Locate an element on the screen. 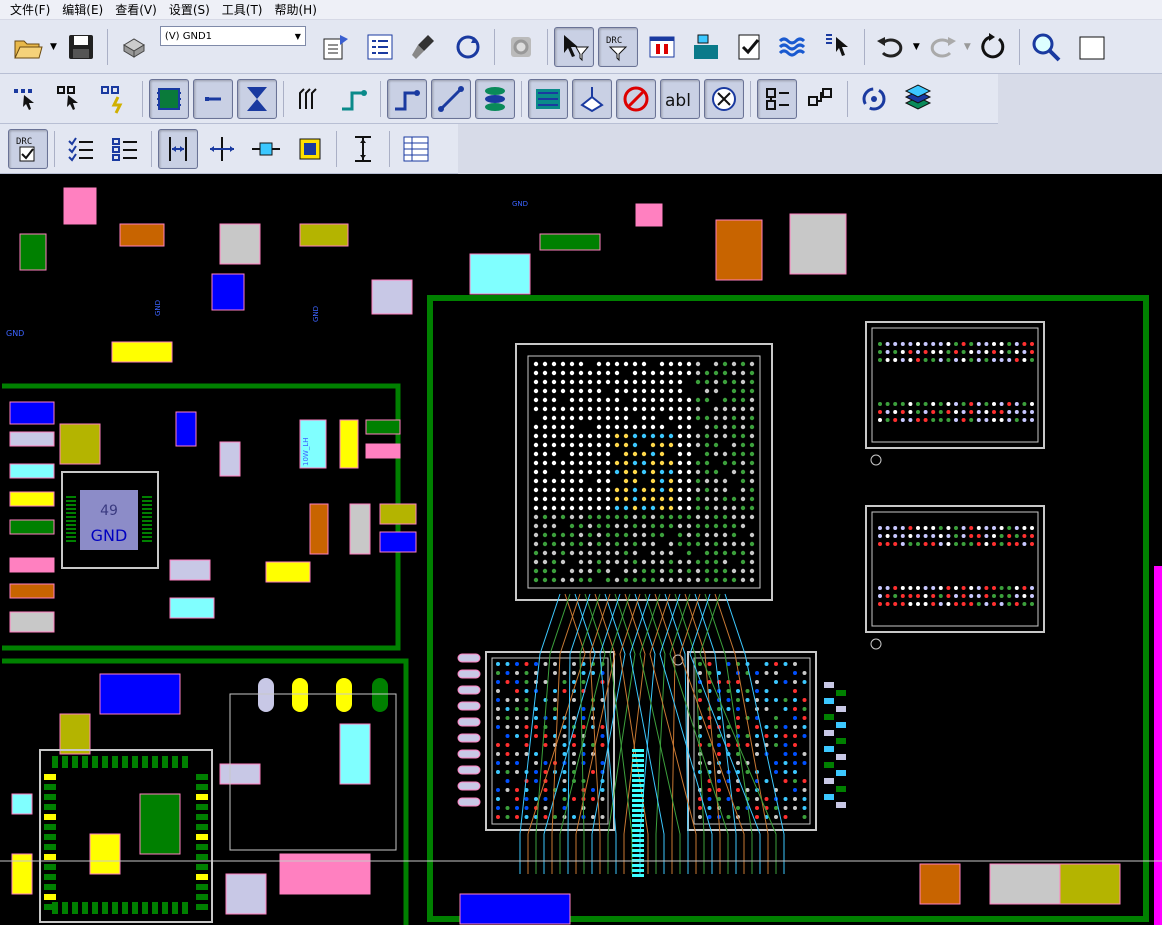  eco-button is located at coordinates (706, 47).